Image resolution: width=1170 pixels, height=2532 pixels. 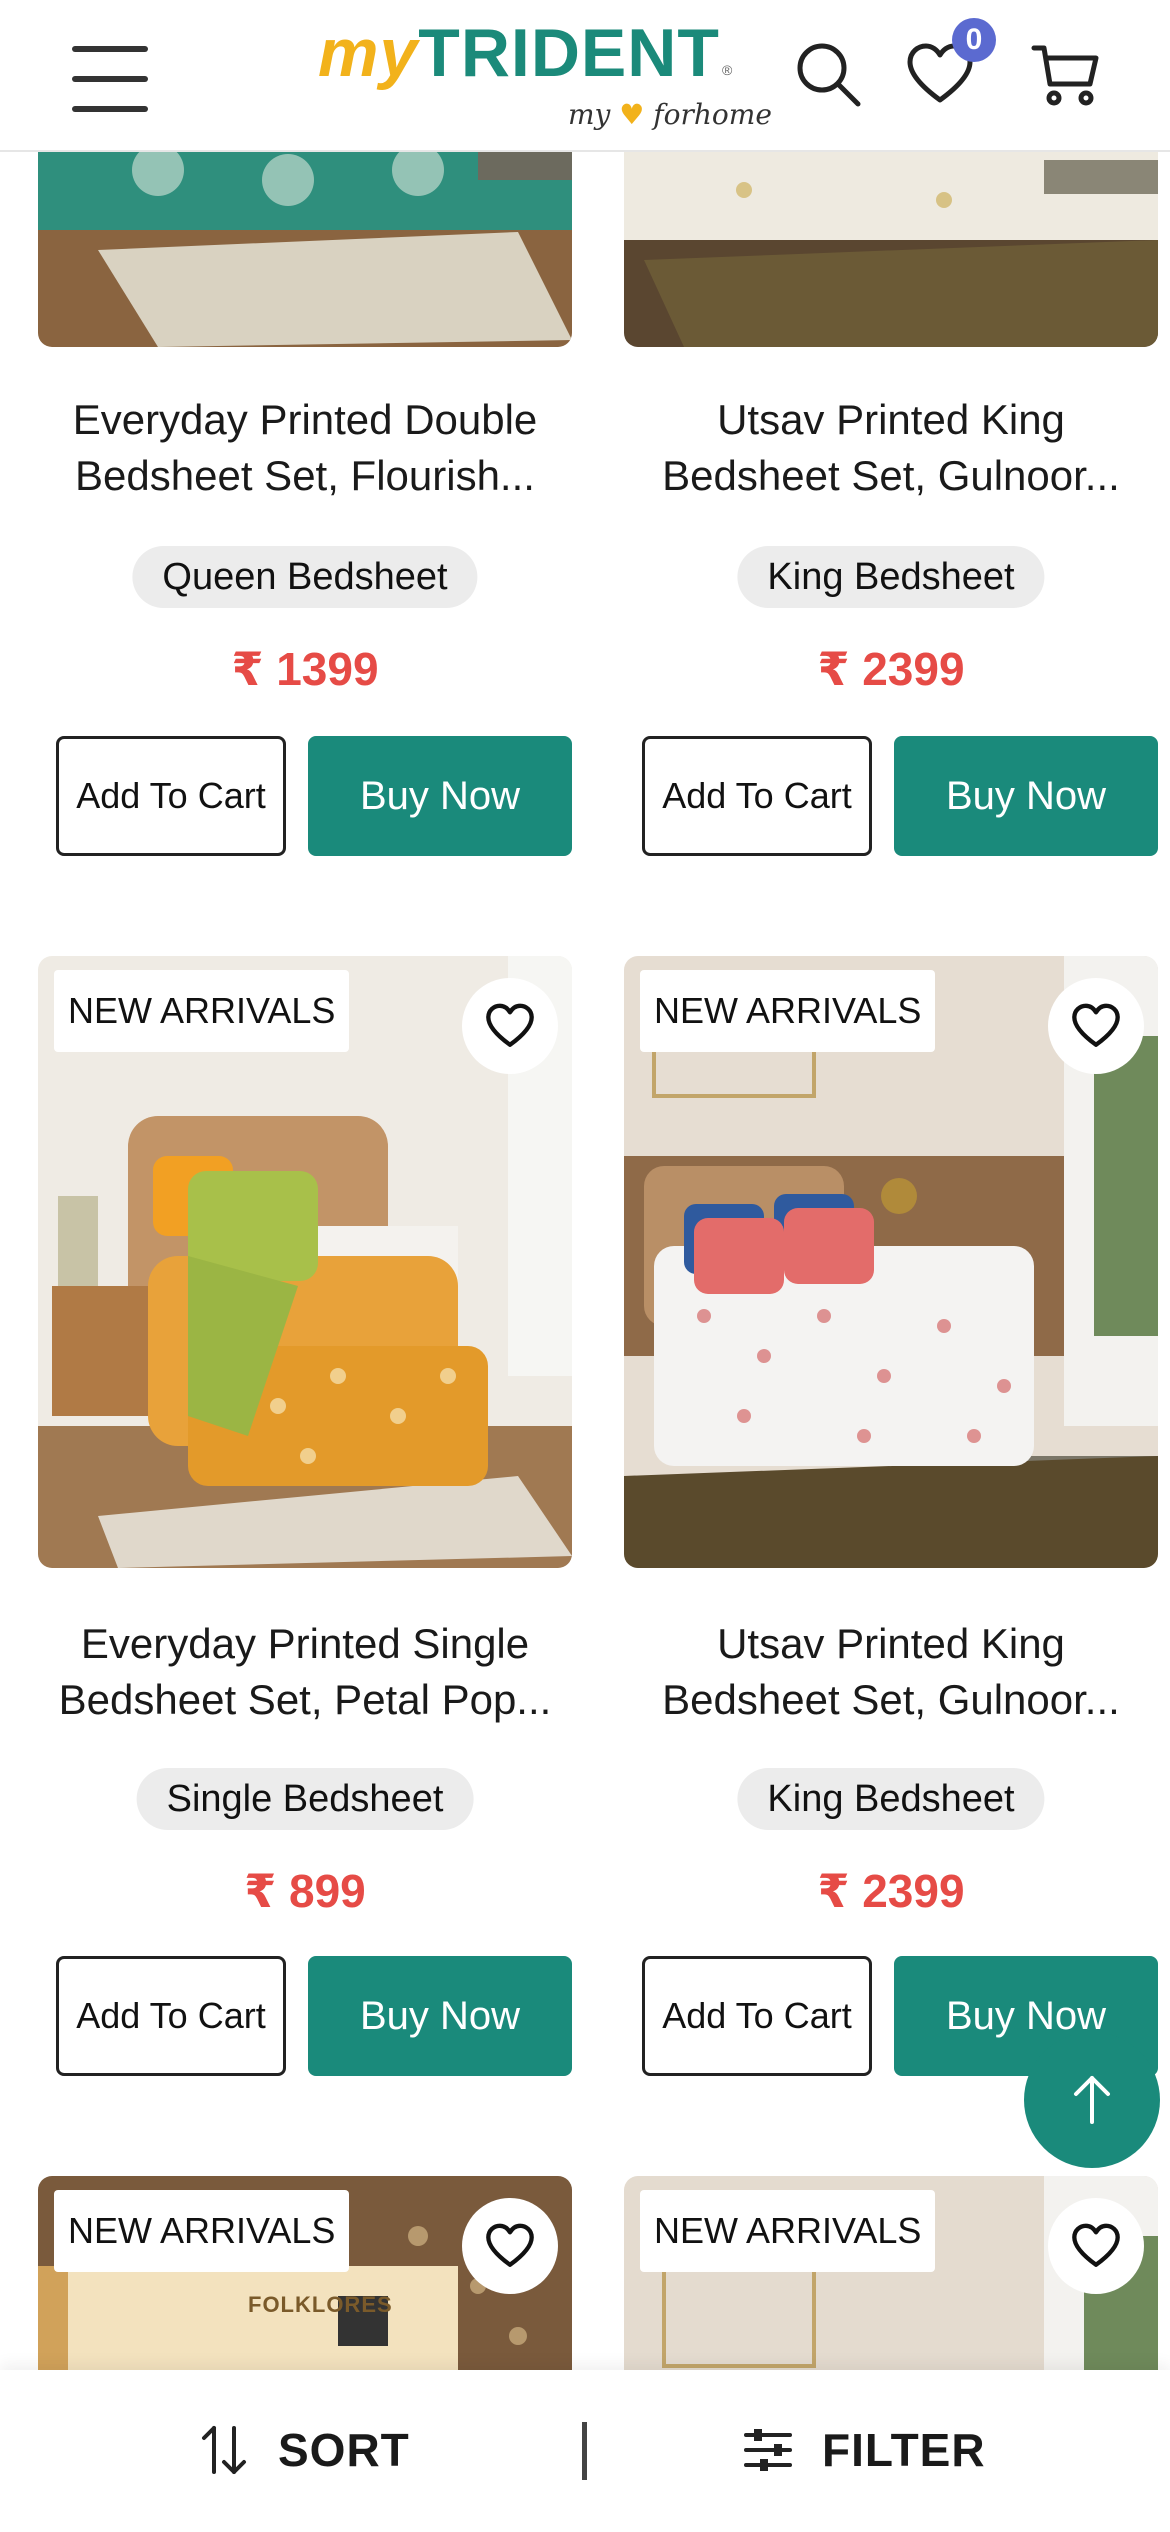 What do you see at coordinates (344, 2450) in the screenshot?
I see `sort-label: SORT` at bounding box center [344, 2450].